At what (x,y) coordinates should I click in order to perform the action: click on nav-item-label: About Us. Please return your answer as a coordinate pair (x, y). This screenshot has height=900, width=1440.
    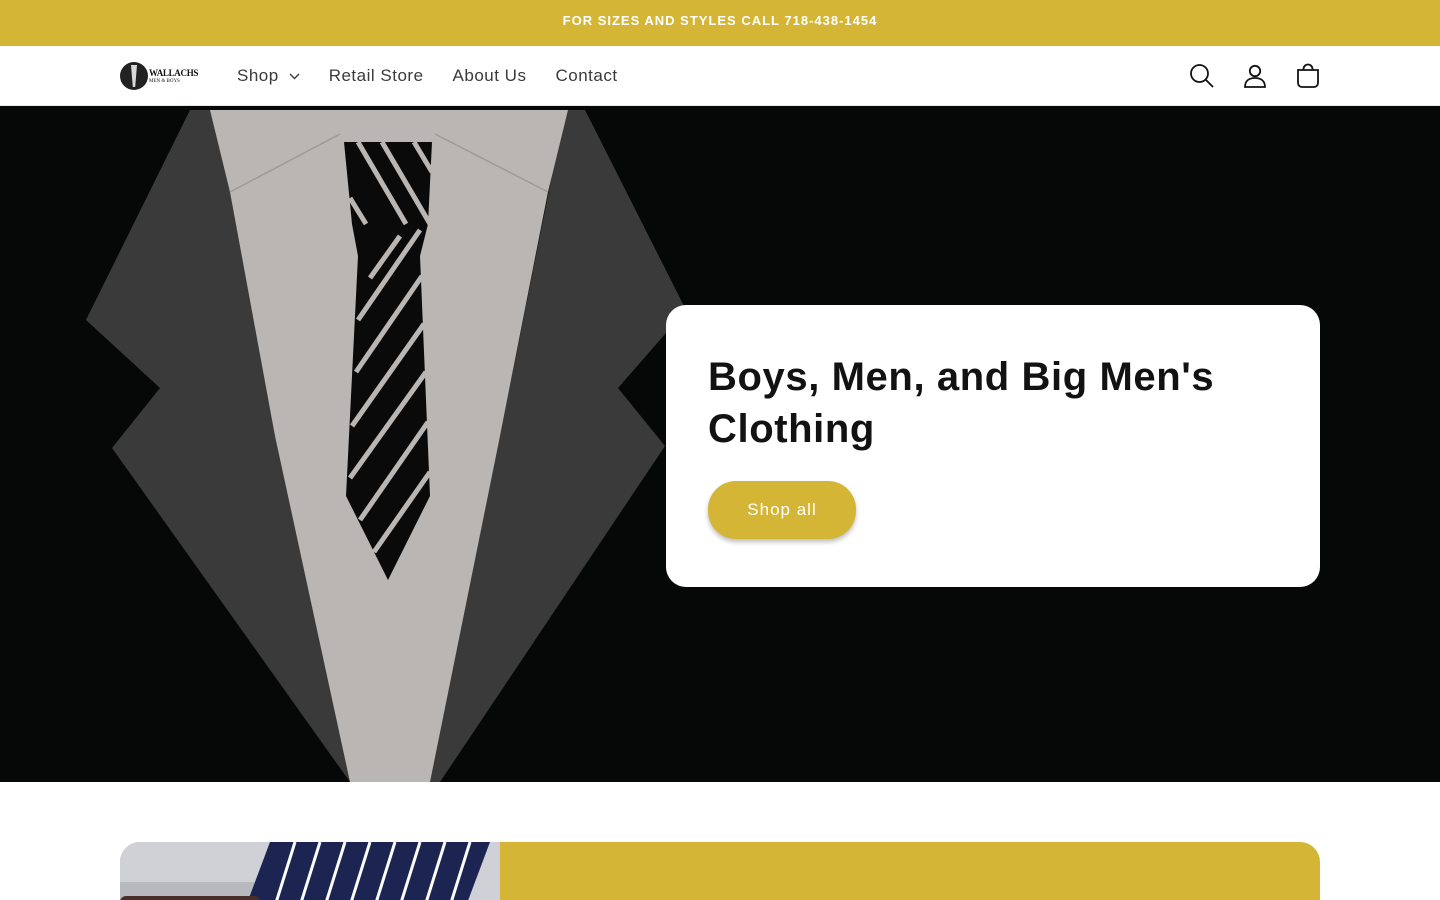
    Looking at the image, I should click on (489, 75).